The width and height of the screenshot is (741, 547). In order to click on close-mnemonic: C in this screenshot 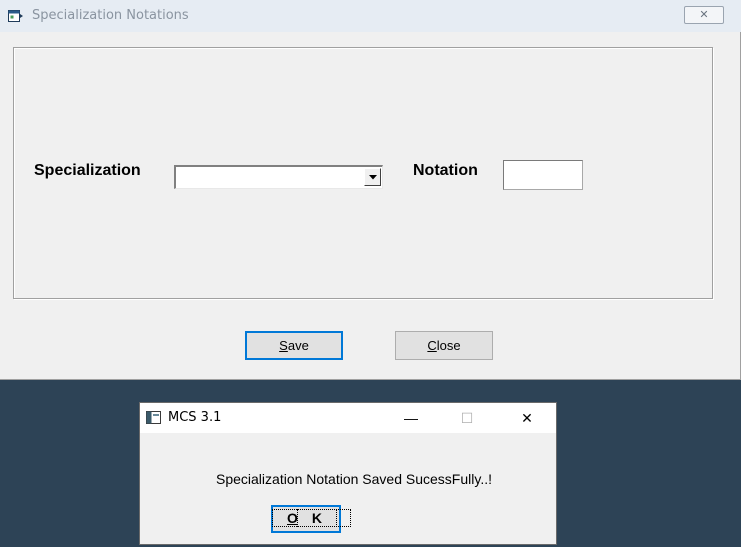, I will do `click(432, 345)`.